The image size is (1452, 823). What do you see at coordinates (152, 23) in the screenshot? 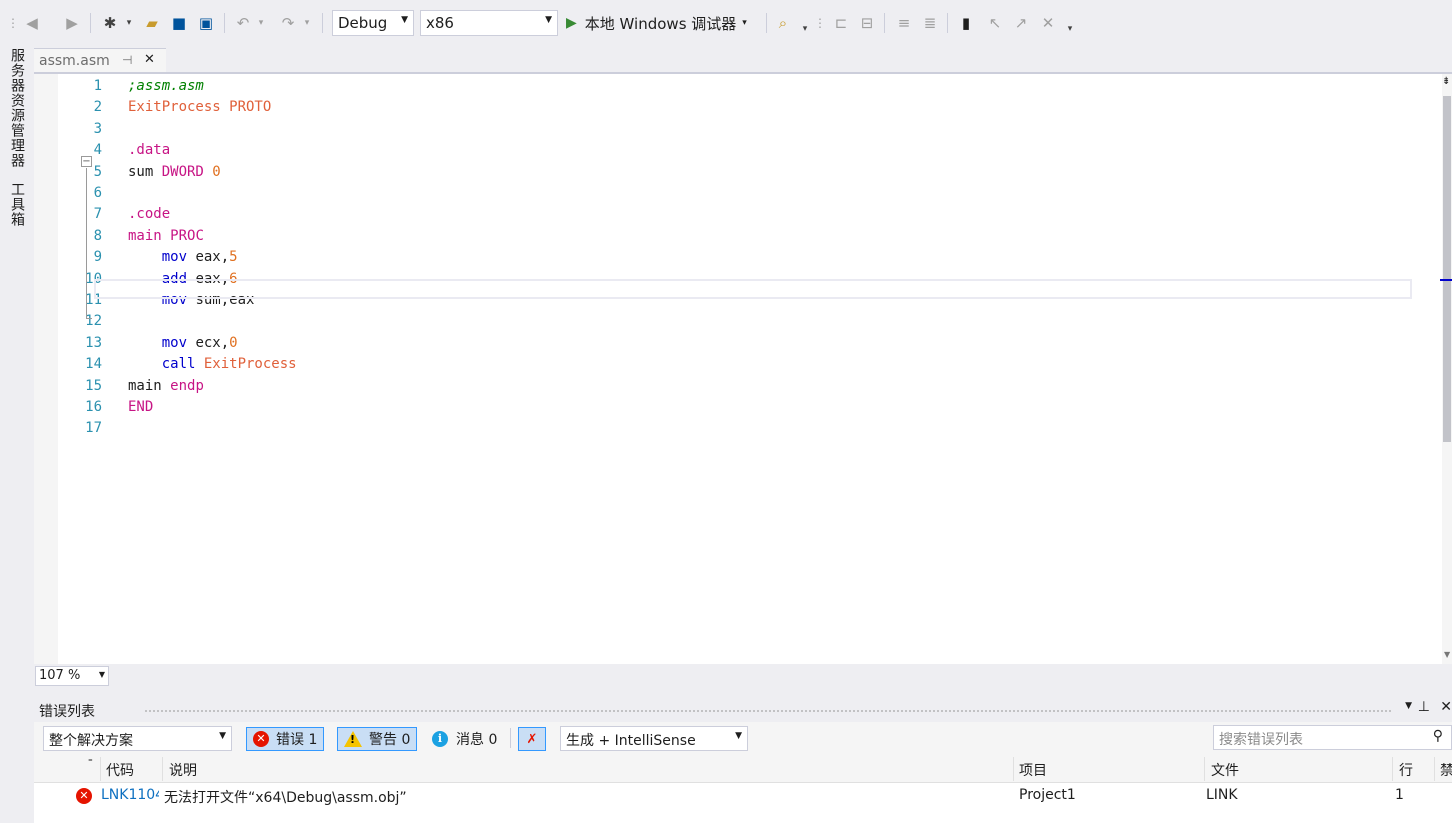
I see `open-file-icon: ▰` at bounding box center [152, 23].